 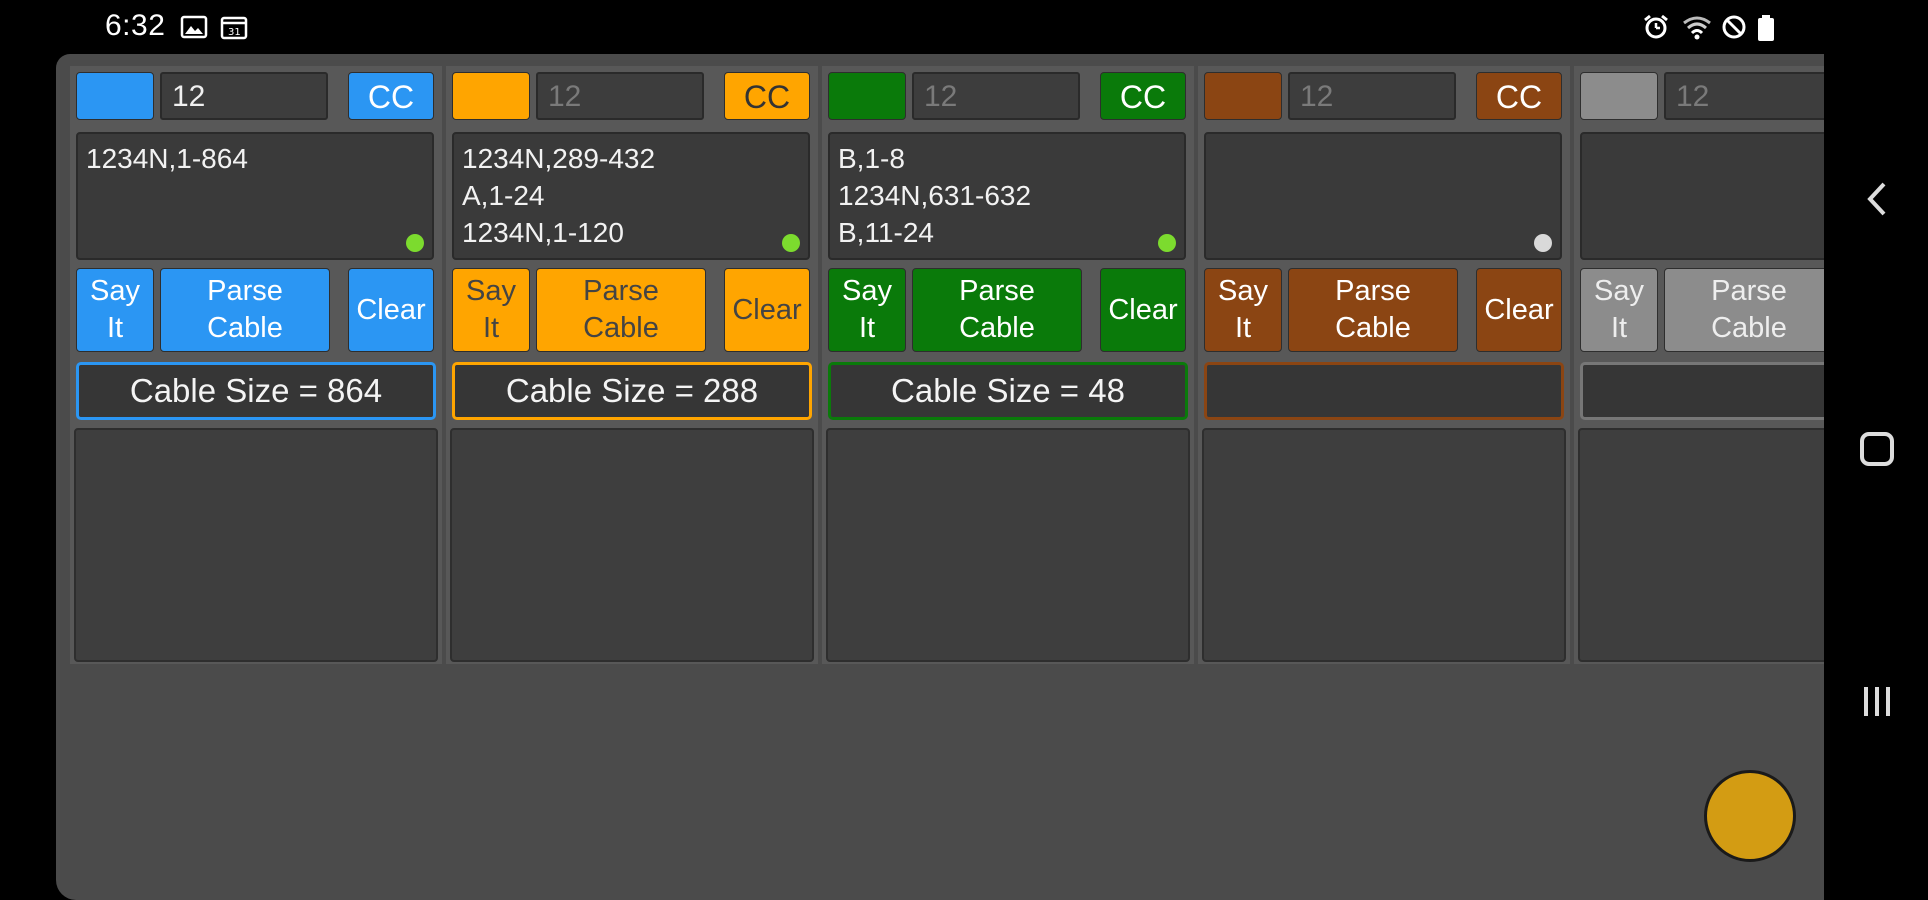 I want to click on text-line: 1234N,1-864, so click(x=167, y=158).